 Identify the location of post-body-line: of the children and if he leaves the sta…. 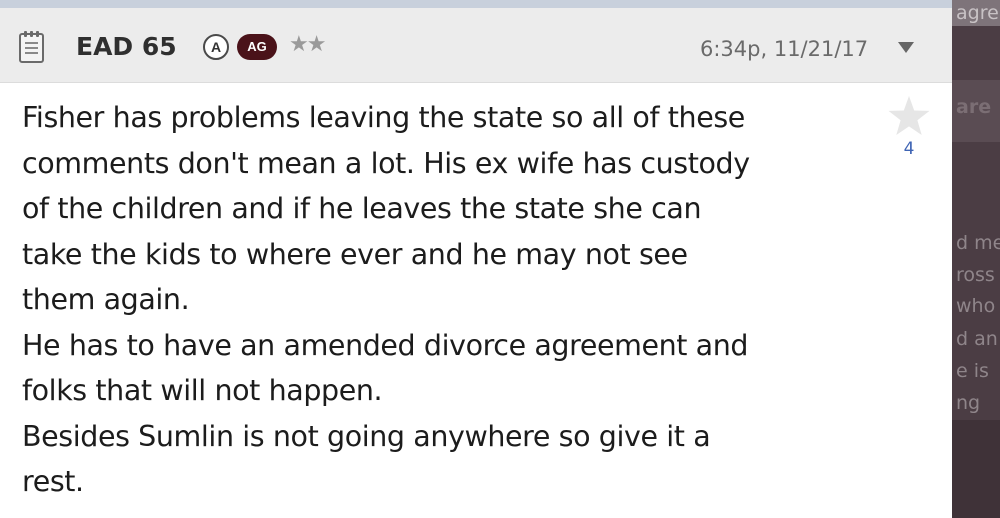
(362, 208).